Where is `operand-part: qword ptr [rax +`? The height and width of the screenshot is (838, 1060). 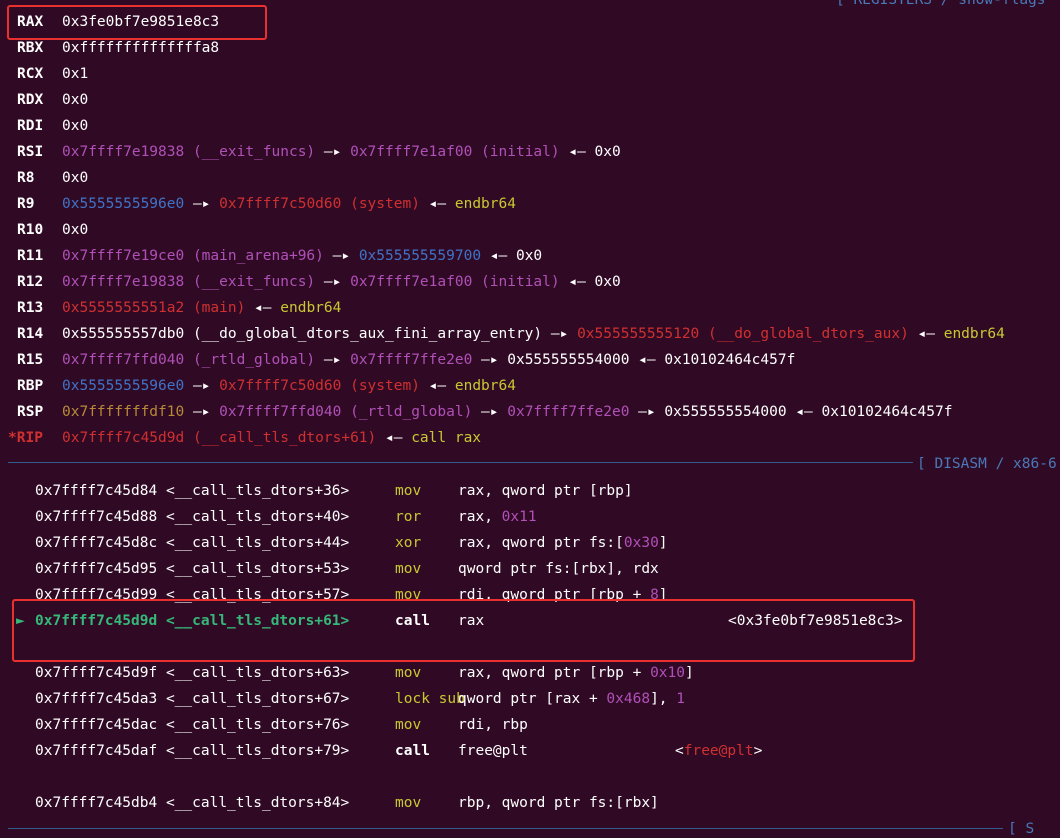 operand-part: qword ptr [rax + is located at coordinates (532, 699).